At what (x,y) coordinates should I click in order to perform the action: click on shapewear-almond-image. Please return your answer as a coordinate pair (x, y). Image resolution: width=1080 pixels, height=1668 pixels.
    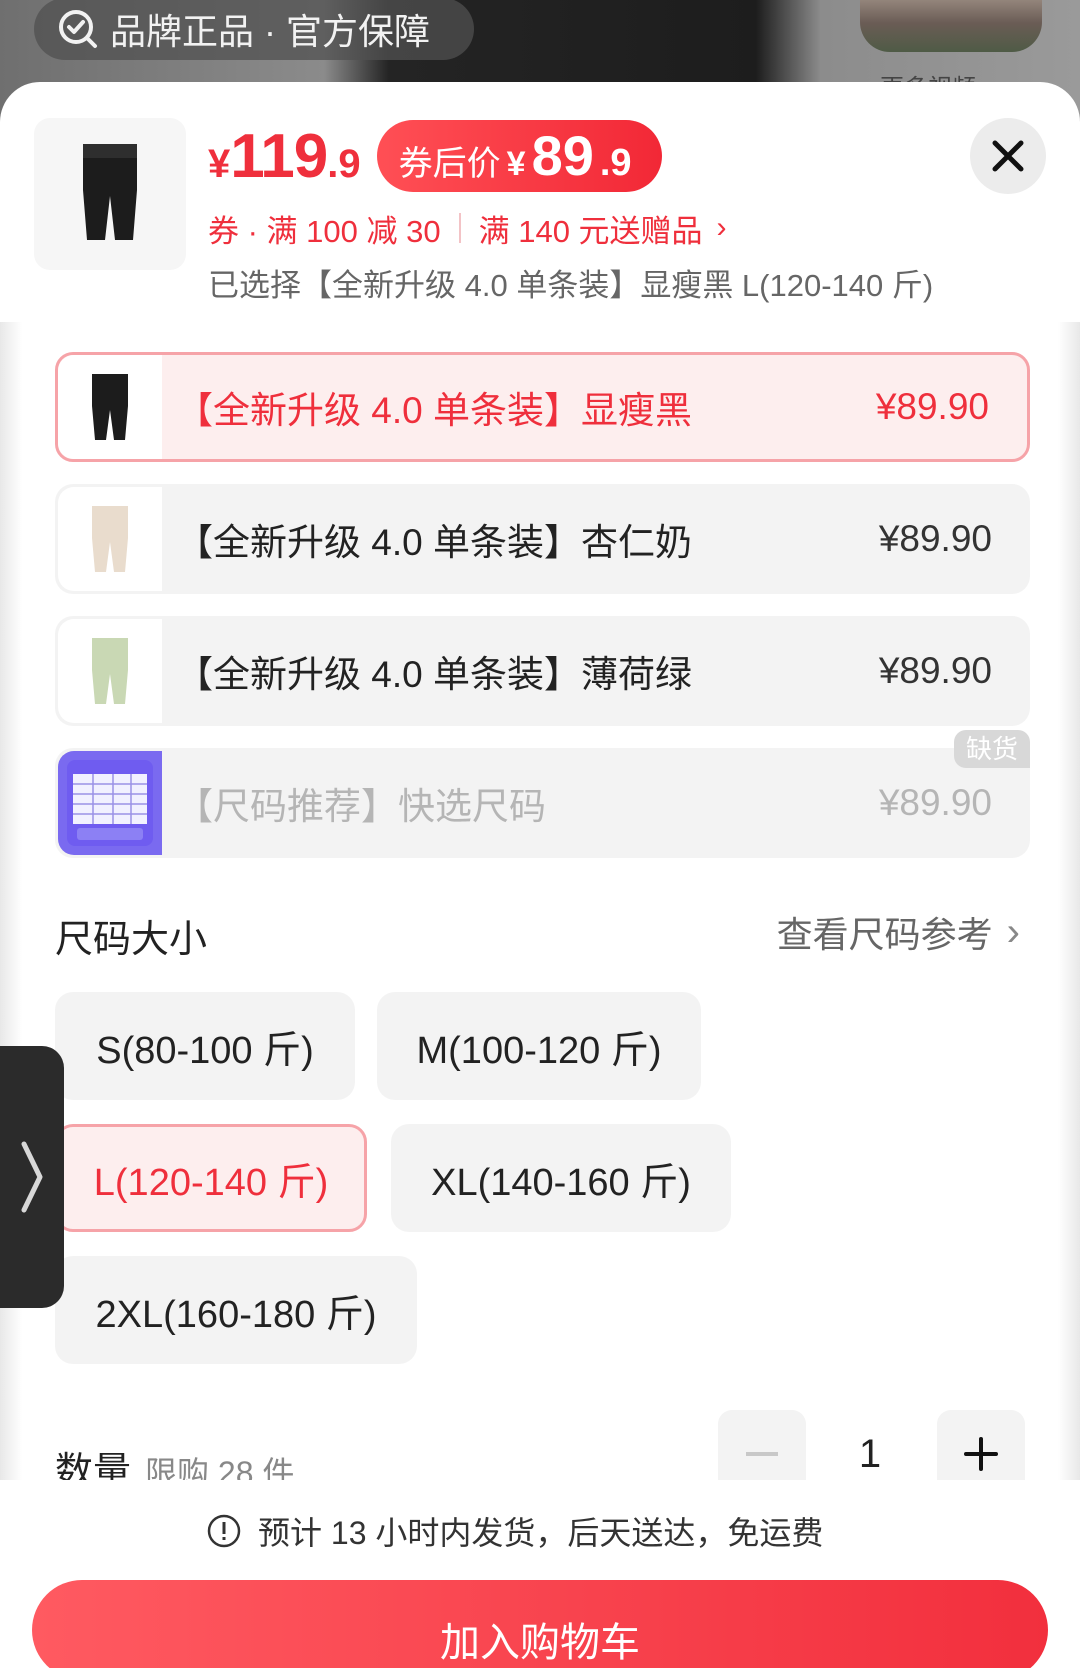
    Looking at the image, I should click on (110, 539).